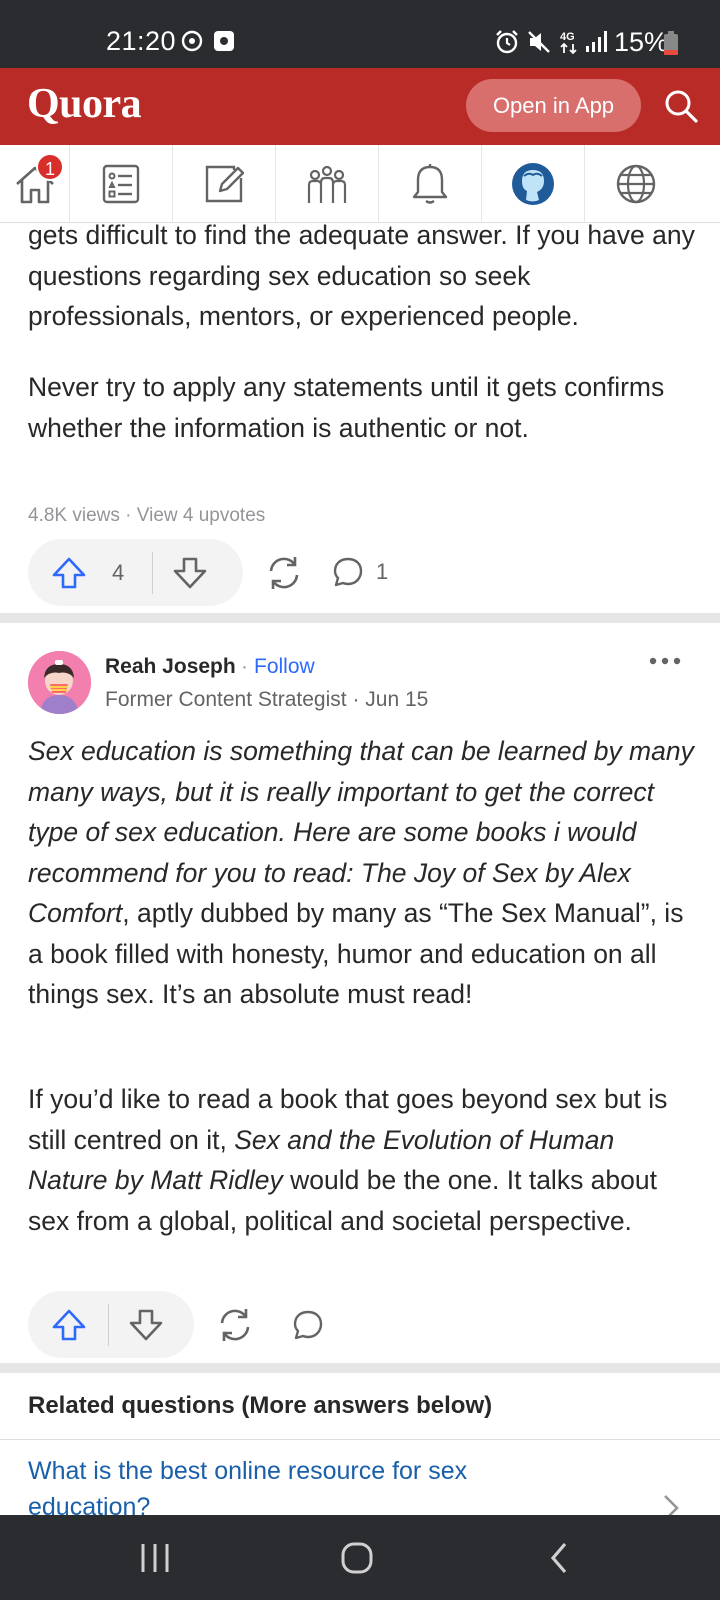 This screenshot has height=1600, width=720. I want to click on comment-count: 1, so click(382, 571).